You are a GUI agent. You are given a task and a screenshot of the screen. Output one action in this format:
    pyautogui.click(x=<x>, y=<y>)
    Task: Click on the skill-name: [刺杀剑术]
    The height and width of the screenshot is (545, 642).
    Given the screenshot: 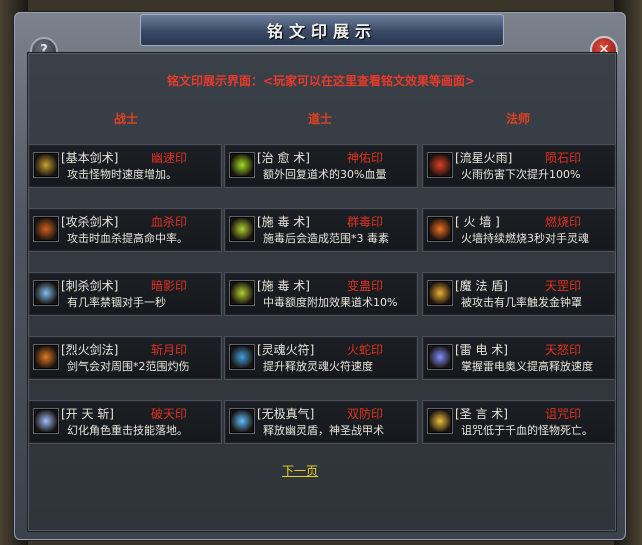 What is the action you would take?
    pyautogui.click(x=90, y=286)
    